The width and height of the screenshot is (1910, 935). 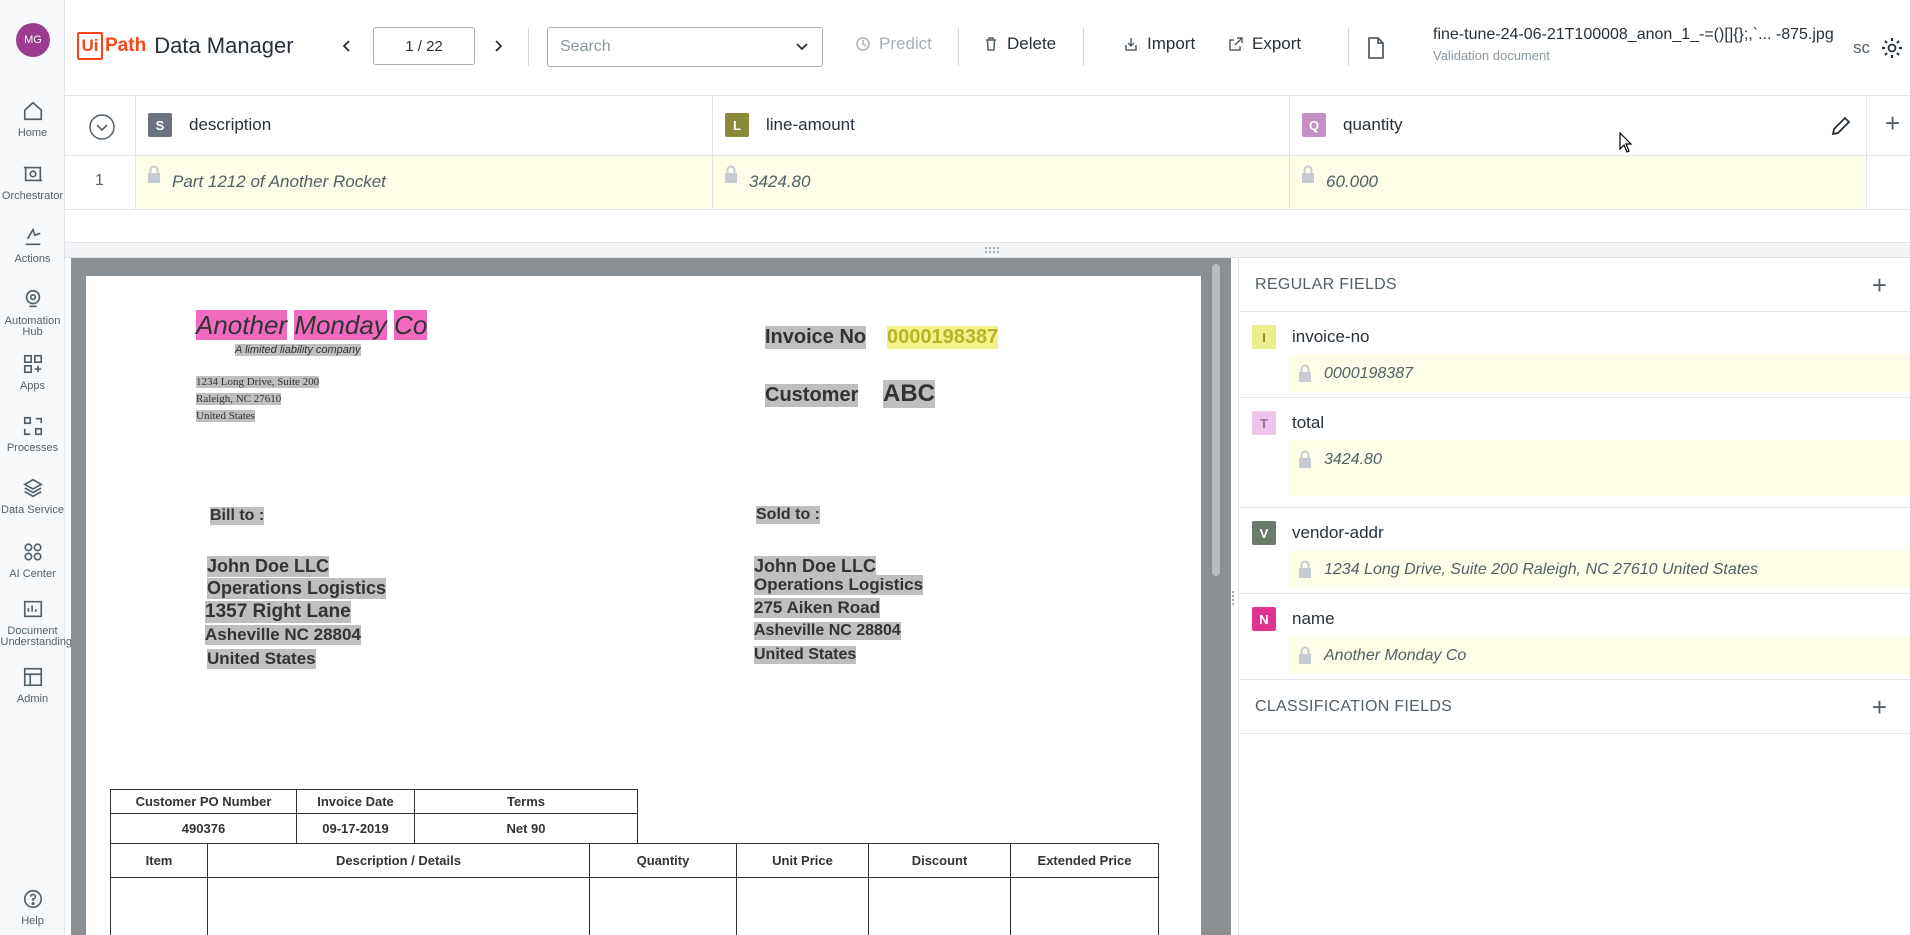 I want to click on doc-tagline: A limited liability company, so click(x=298, y=350).